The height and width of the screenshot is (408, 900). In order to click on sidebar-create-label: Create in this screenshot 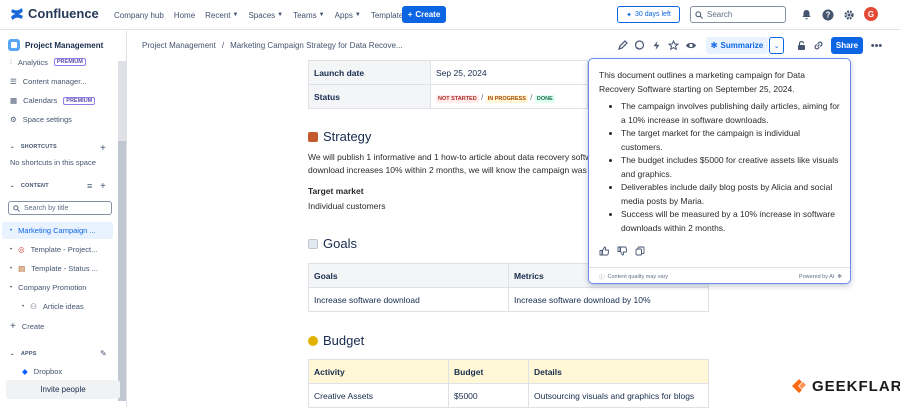, I will do `click(33, 326)`.